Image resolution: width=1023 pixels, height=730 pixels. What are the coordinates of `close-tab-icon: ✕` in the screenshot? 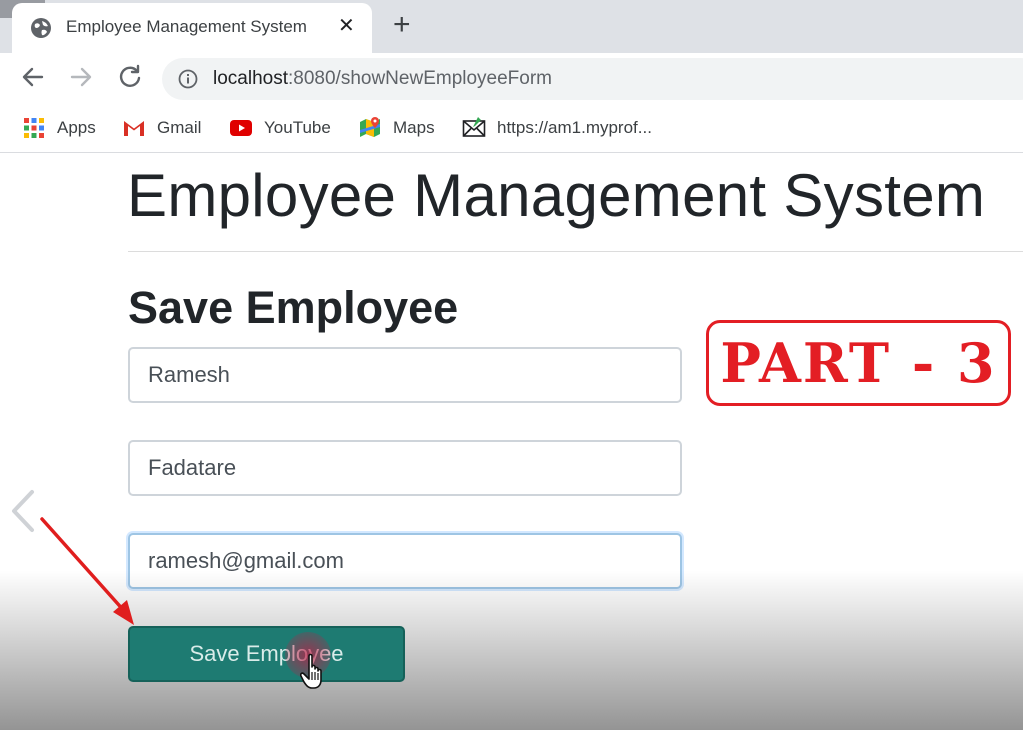 It's located at (346, 26).